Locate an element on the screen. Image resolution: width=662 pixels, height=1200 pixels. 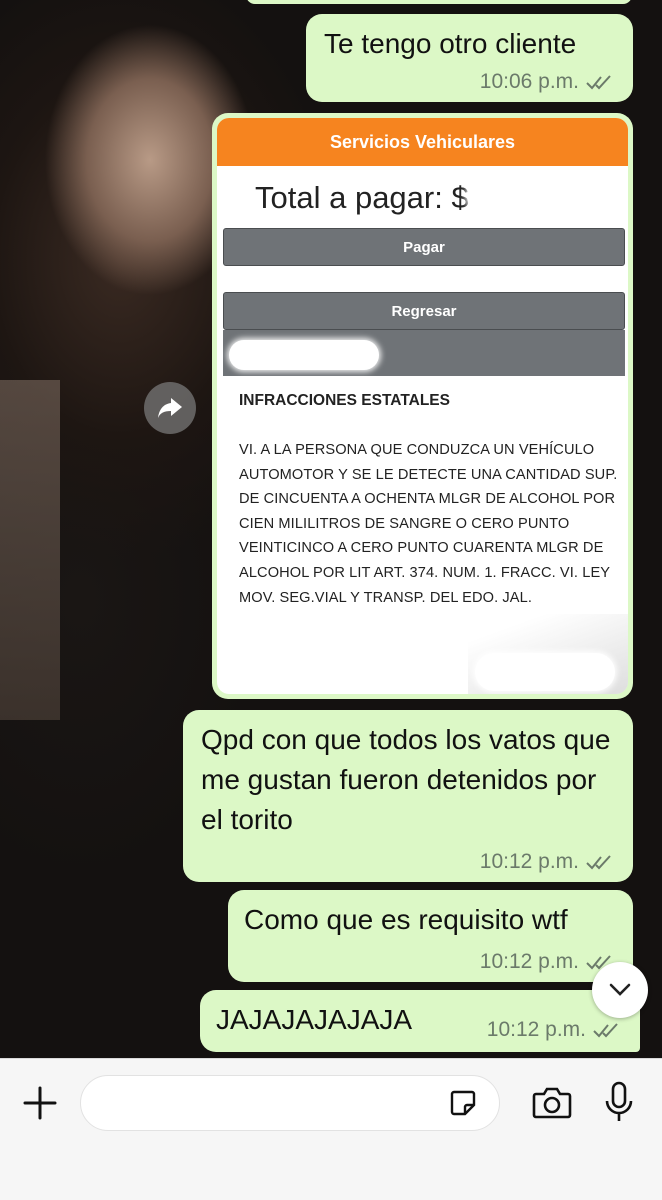
pay-button: Pagar is located at coordinates (424, 247).